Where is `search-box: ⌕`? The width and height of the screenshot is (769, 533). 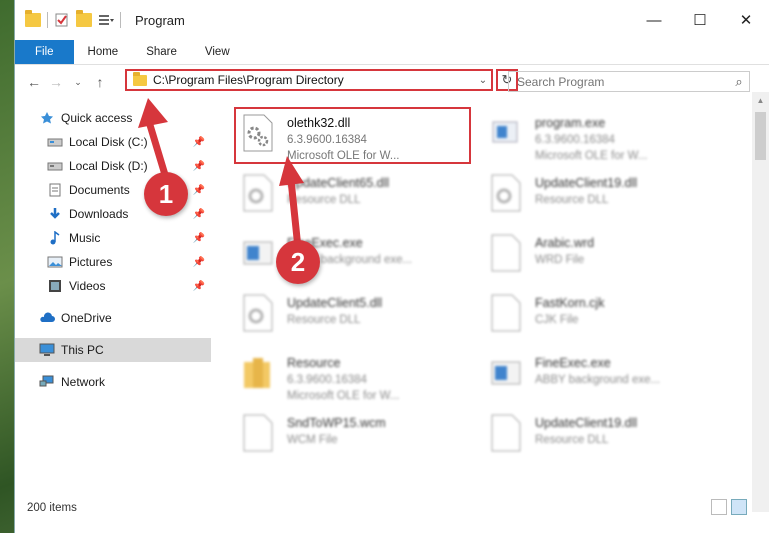 search-box: ⌕ is located at coordinates (629, 81).